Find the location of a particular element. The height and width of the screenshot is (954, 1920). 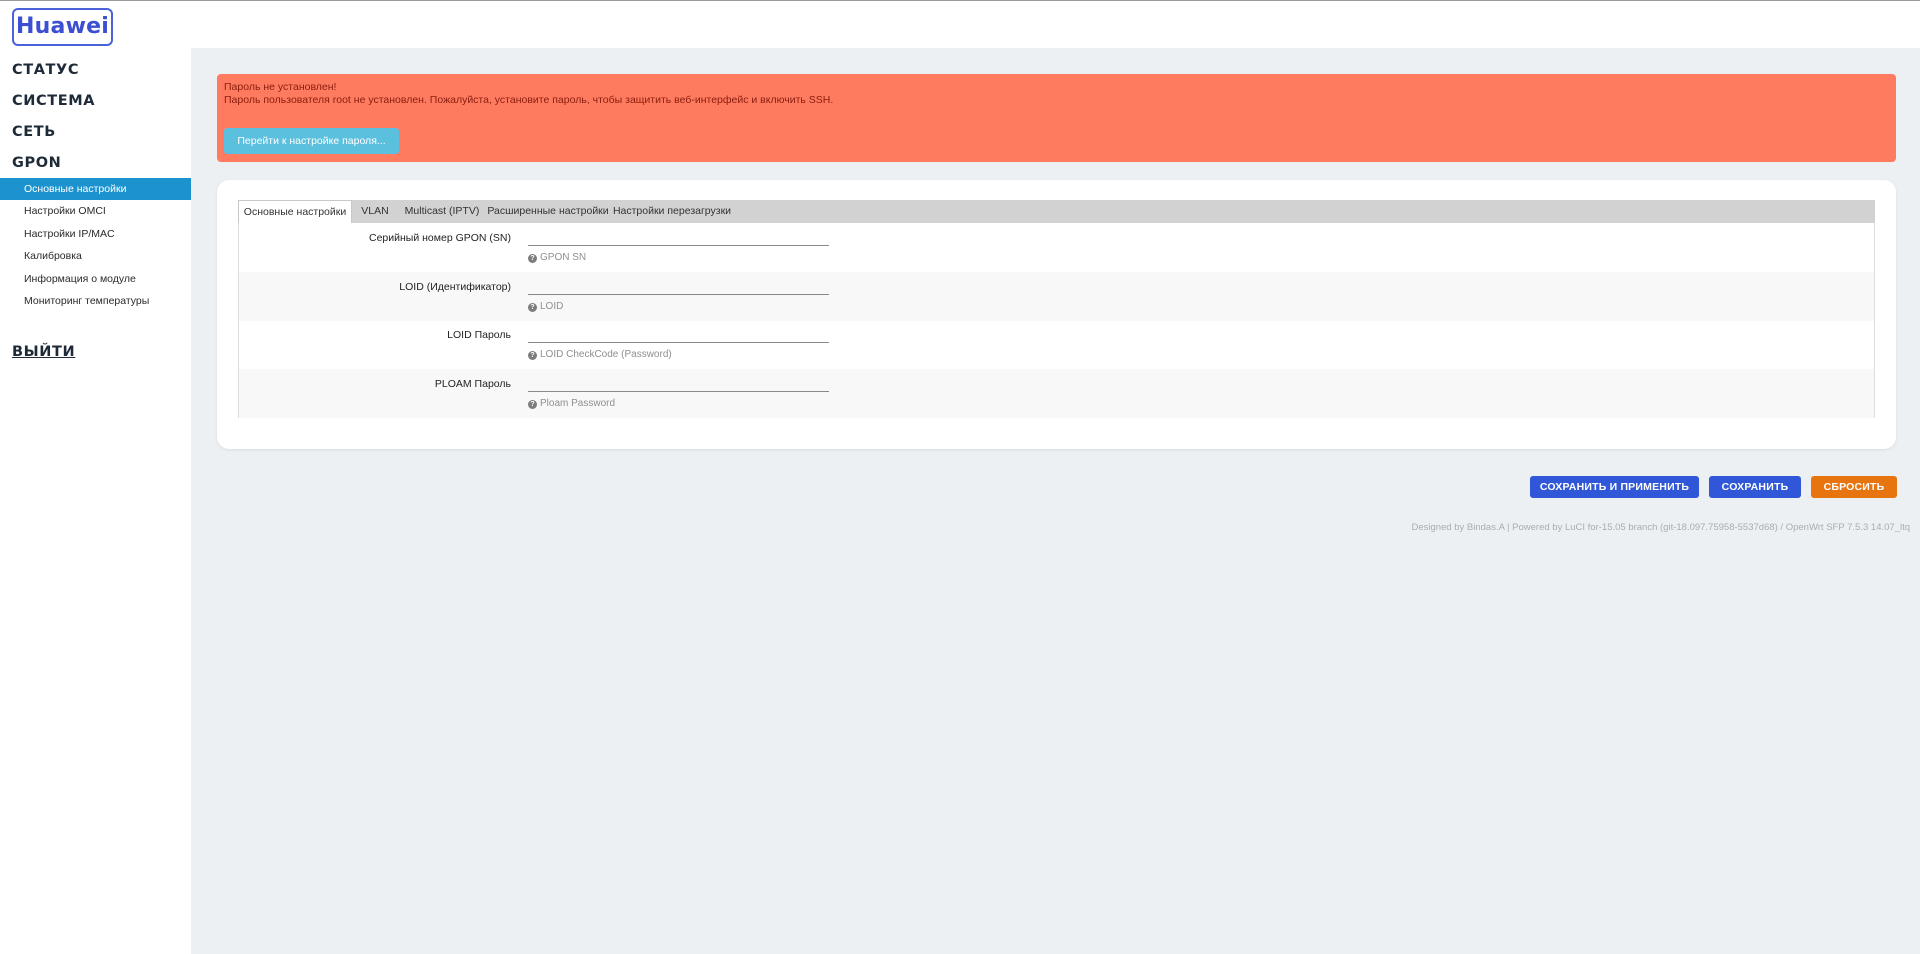

nav-gpon: GPON is located at coordinates (36, 163).